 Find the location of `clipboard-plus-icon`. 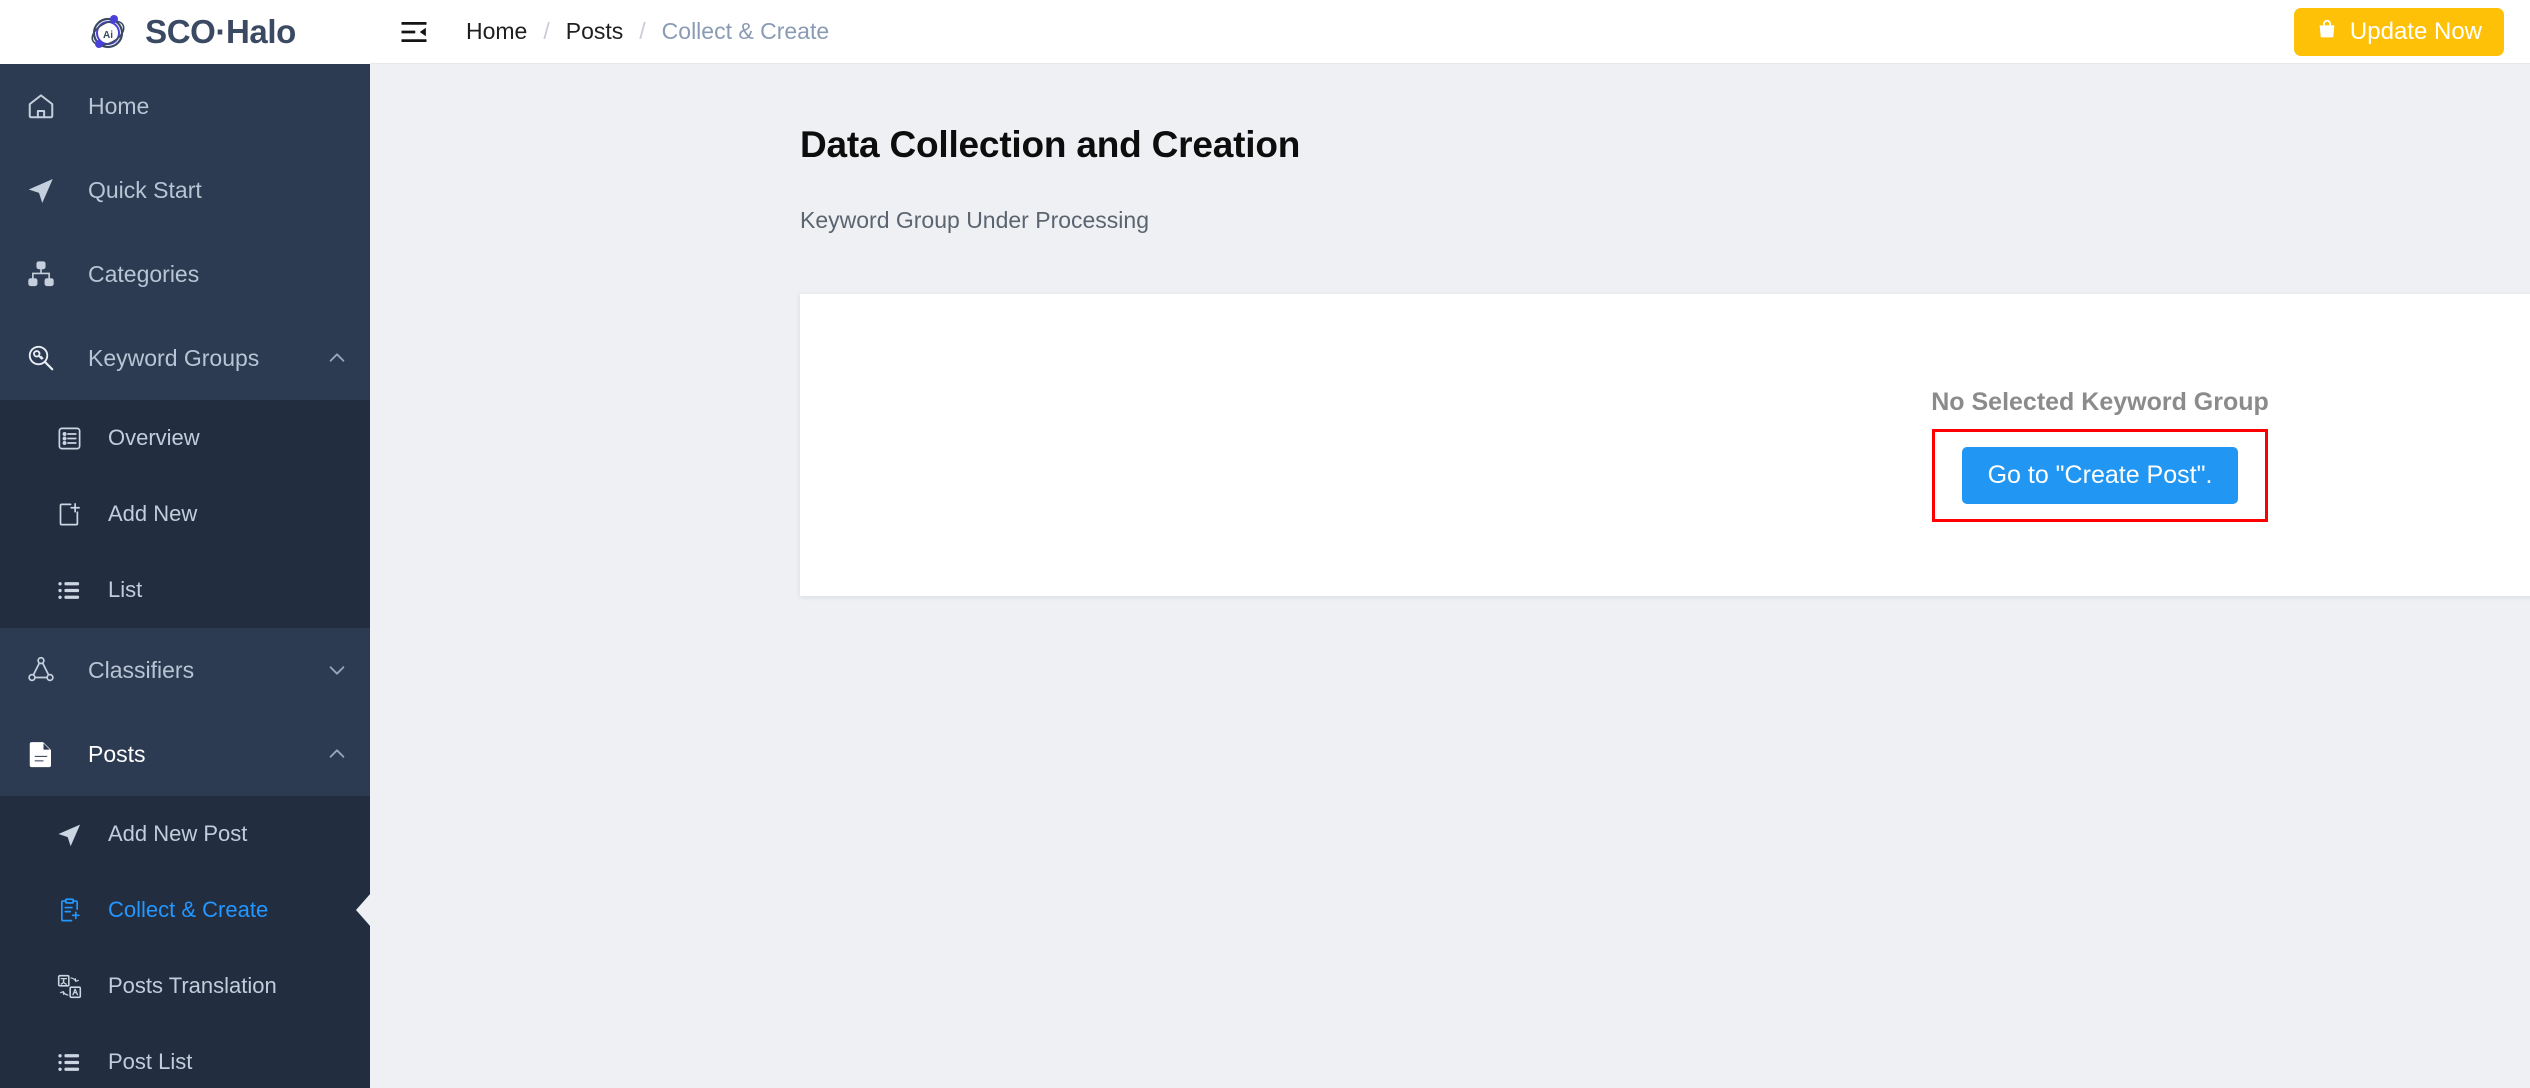

clipboard-plus-icon is located at coordinates (69, 910).